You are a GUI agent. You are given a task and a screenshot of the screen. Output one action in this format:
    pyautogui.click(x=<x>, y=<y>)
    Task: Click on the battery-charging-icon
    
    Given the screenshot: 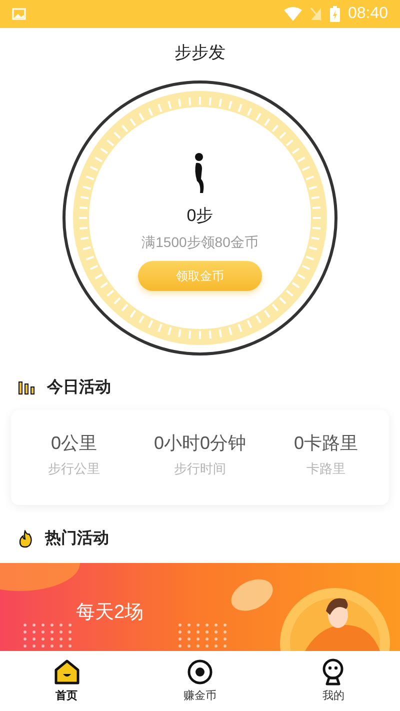 What is the action you would take?
    pyautogui.click(x=335, y=14)
    